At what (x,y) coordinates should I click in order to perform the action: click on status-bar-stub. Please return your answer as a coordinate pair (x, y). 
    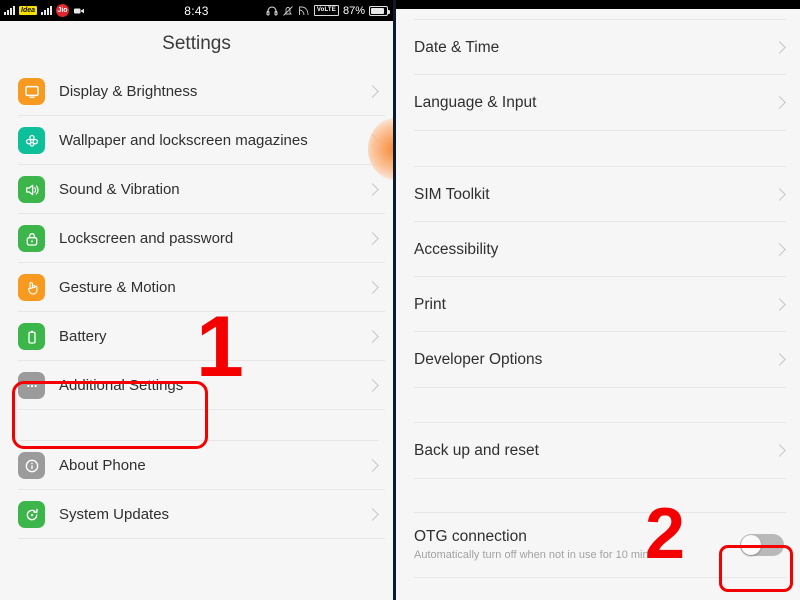
    Looking at the image, I should click on (598, 4).